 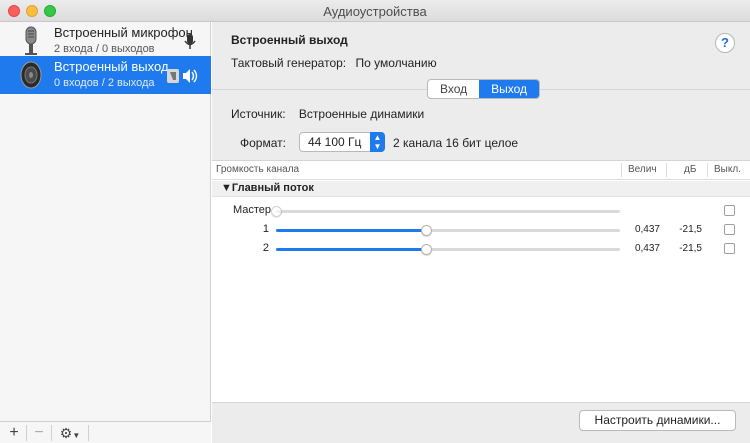 I want to click on format-label: Формат:, so click(x=263, y=143).